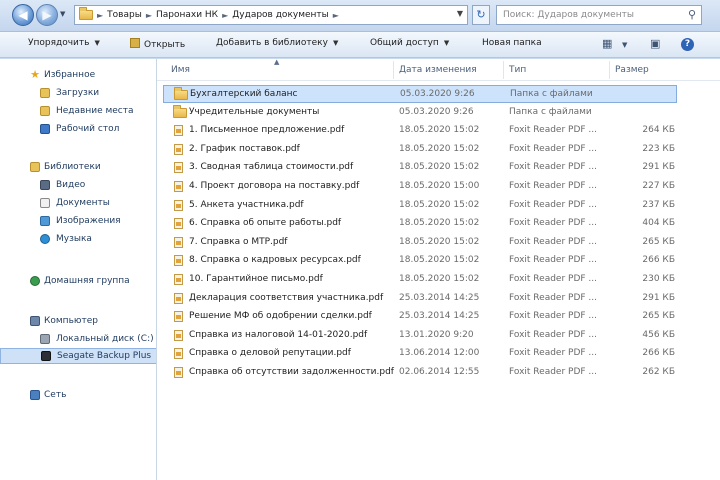  What do you see at coordinates (180, 111) in the screenshot?
I see `folder-icon` at bounding box center [180, 111].